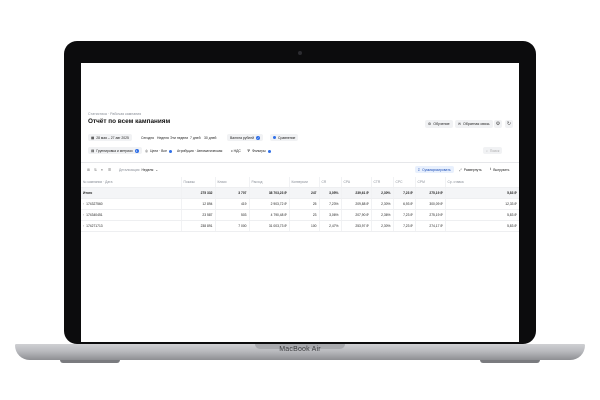 This screenshot has width=600, height=400. I want to click on compare-toggle: Сравнение, so click(284, 137).